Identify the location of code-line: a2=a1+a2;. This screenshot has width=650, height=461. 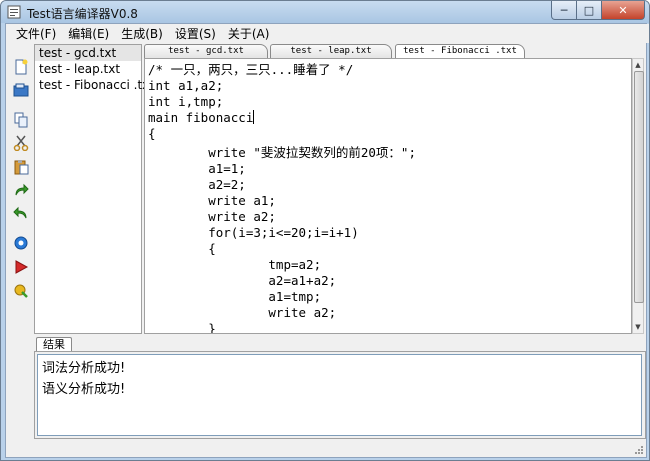
(242, 280).